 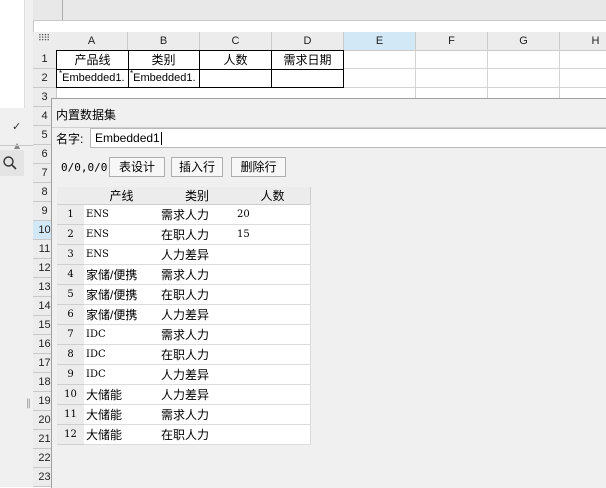 What do you see at coordinates (348, 138) in the screenshot?
I see `name-input: Embedded1` at bounding box center [348, 138].